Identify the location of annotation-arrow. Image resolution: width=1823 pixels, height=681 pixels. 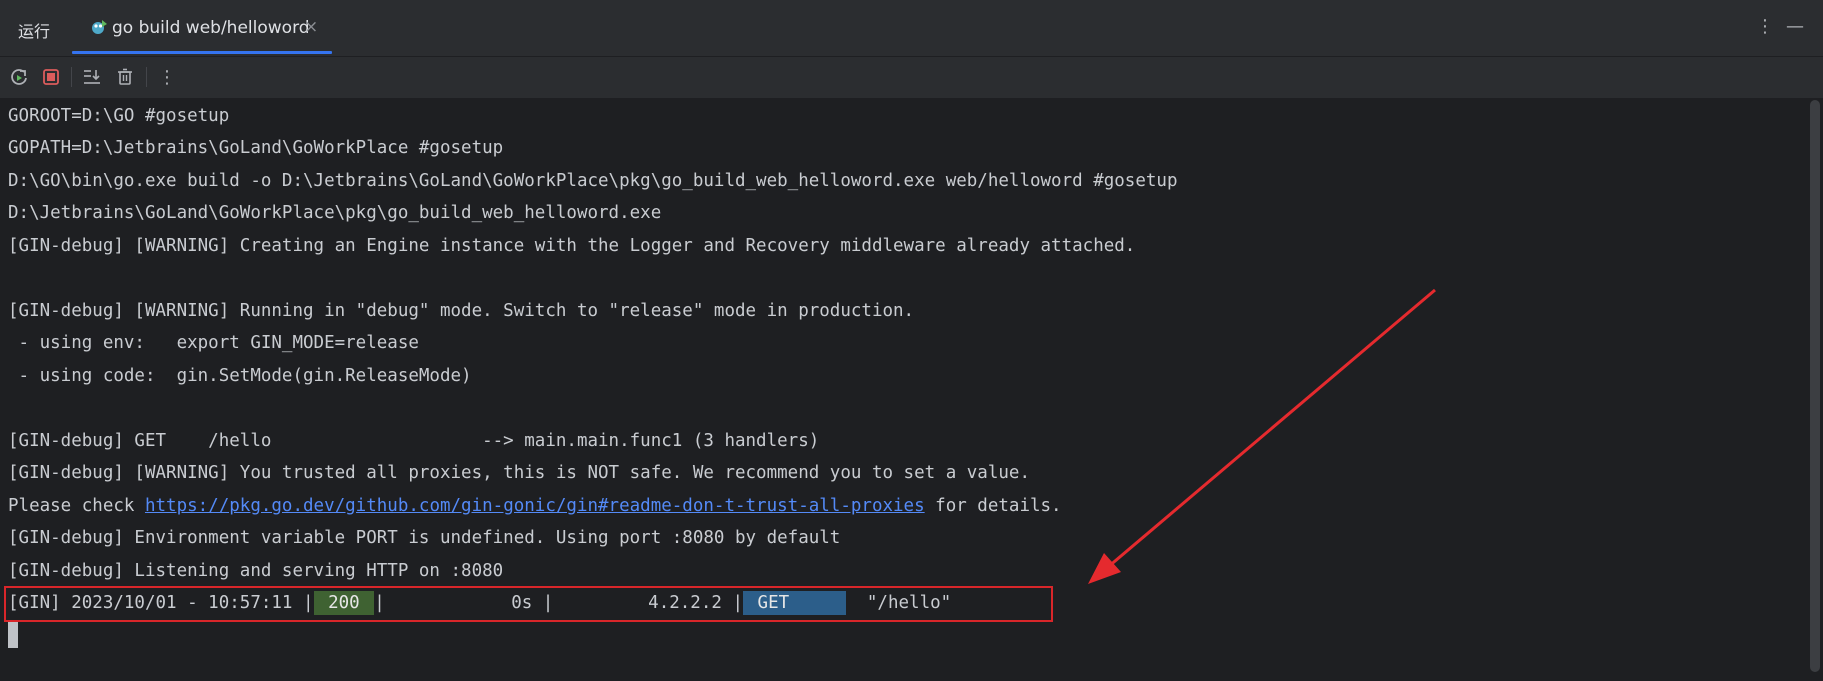
(1262, 436).